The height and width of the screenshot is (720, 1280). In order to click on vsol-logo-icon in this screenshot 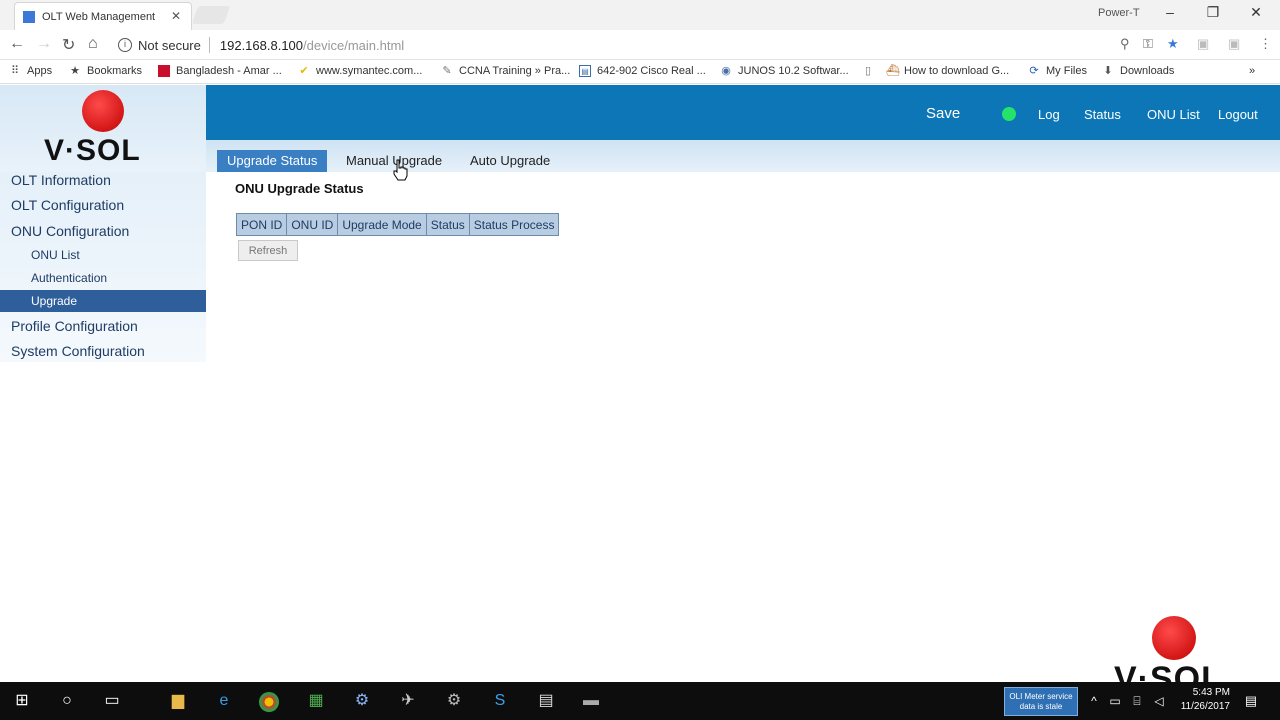, I will do `click(103, 111)`.